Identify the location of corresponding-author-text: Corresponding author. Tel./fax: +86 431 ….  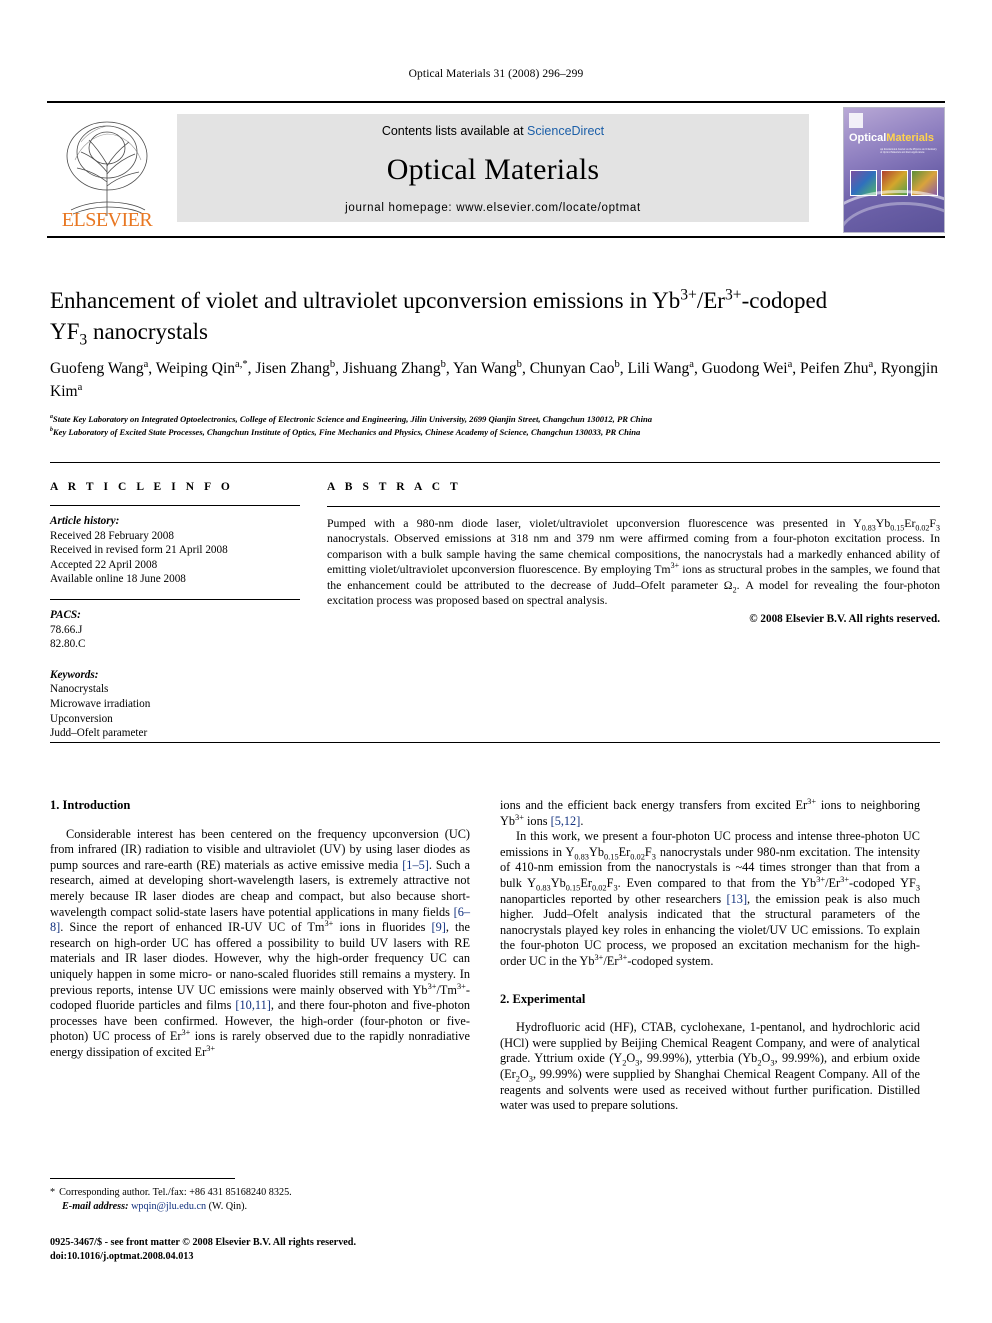
(175, 1192).